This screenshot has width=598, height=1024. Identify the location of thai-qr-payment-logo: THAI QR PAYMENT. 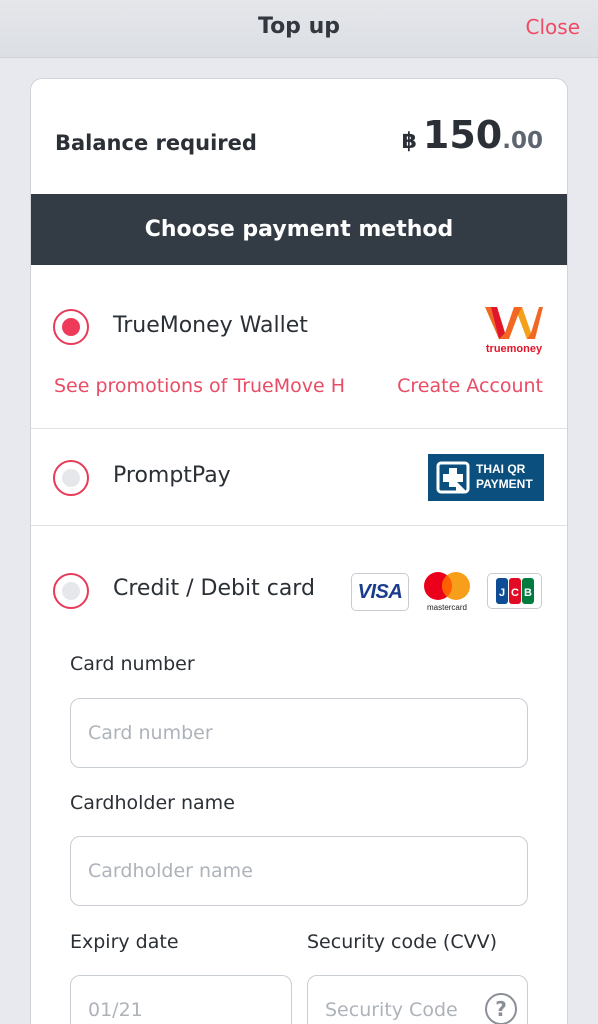
(486, 477).